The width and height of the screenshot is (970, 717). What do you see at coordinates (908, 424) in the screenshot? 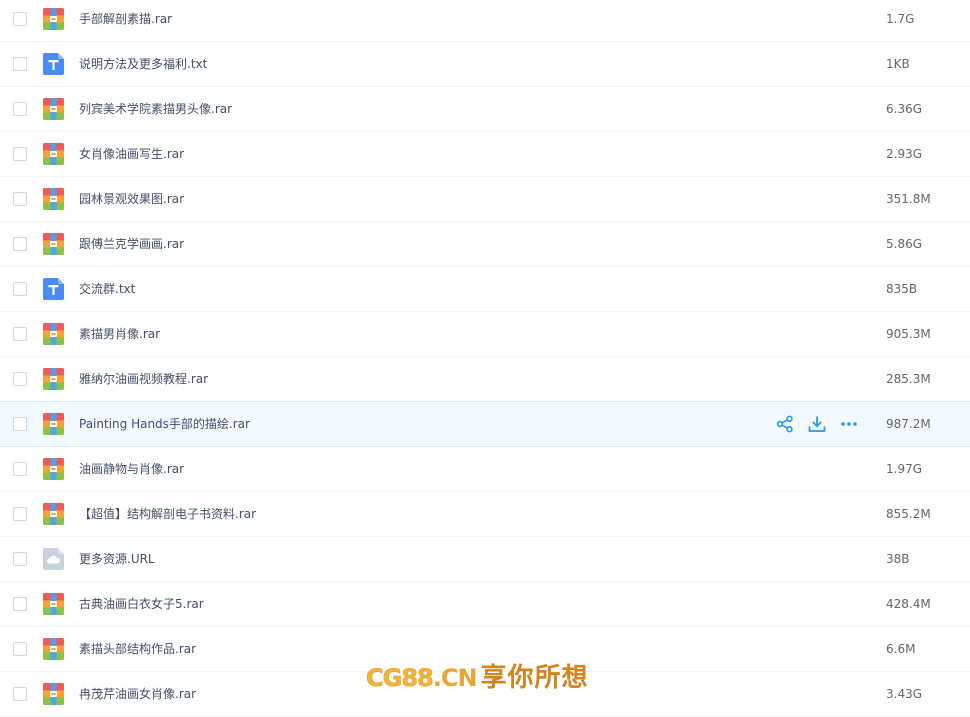
I see `file-size: 987.2M` at bounding box center [908, 424].